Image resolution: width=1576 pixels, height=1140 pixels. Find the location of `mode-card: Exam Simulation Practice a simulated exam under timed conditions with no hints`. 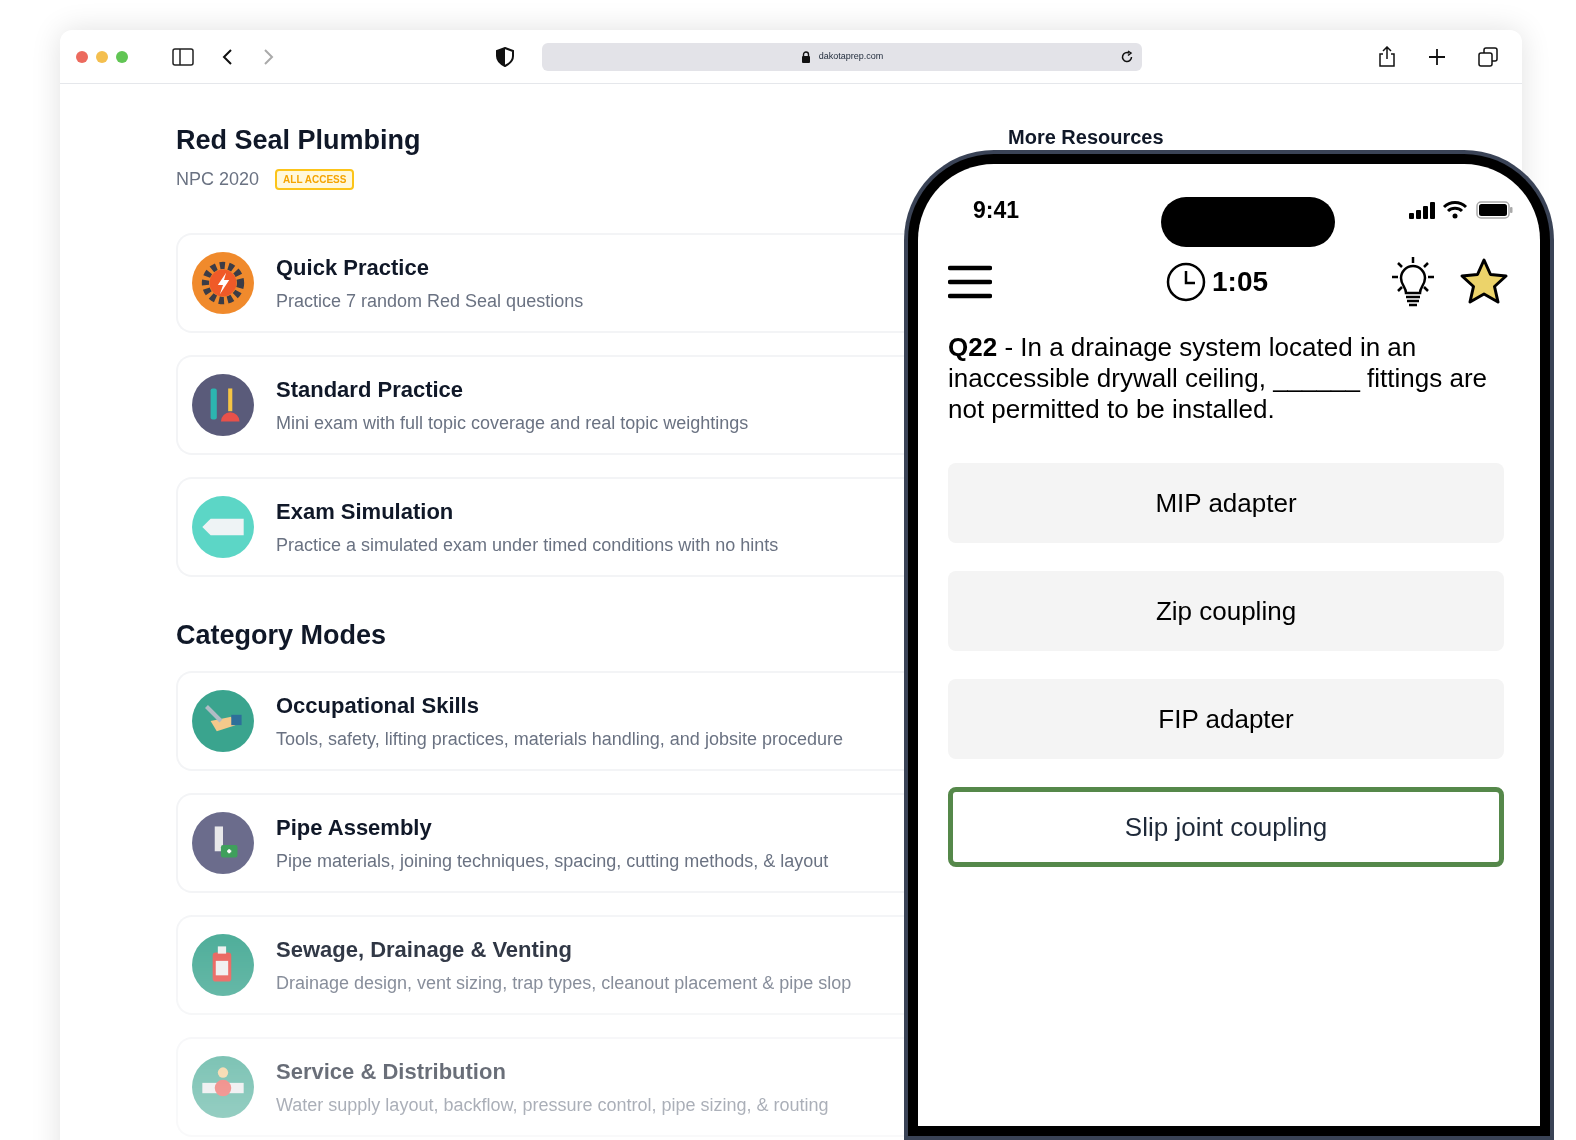

mode-card: Exam Simulation Practice a simulated exam under timed conditions with no hints is located at coordinates (540, 526).